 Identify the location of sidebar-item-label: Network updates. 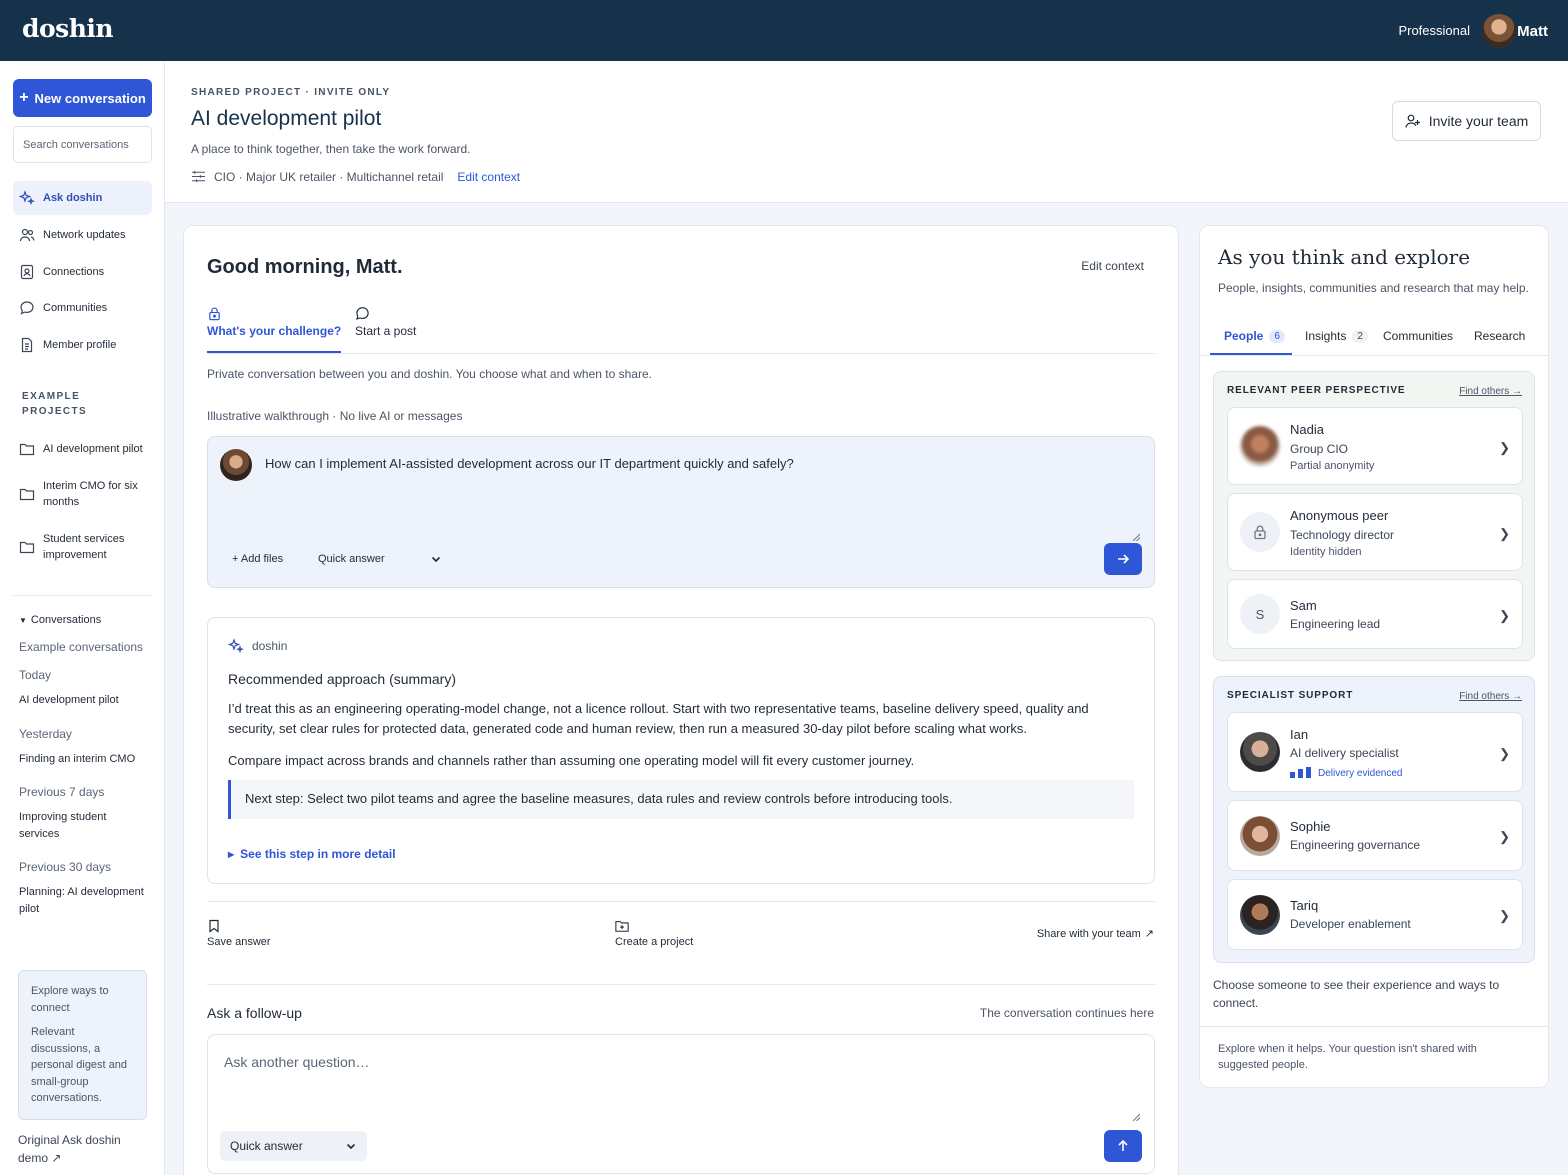
(84, 235).